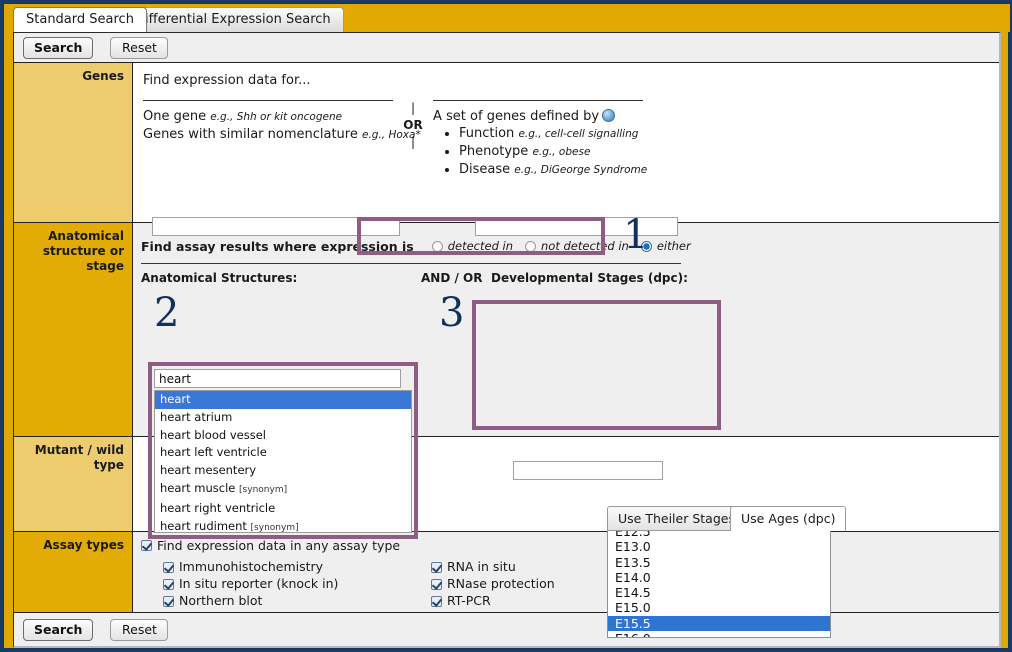 The height and width of the screenshot is (652, 1012). I want to click on genes-bullet-function-example: e.g., cell-cell signalling, so click(578, 134).